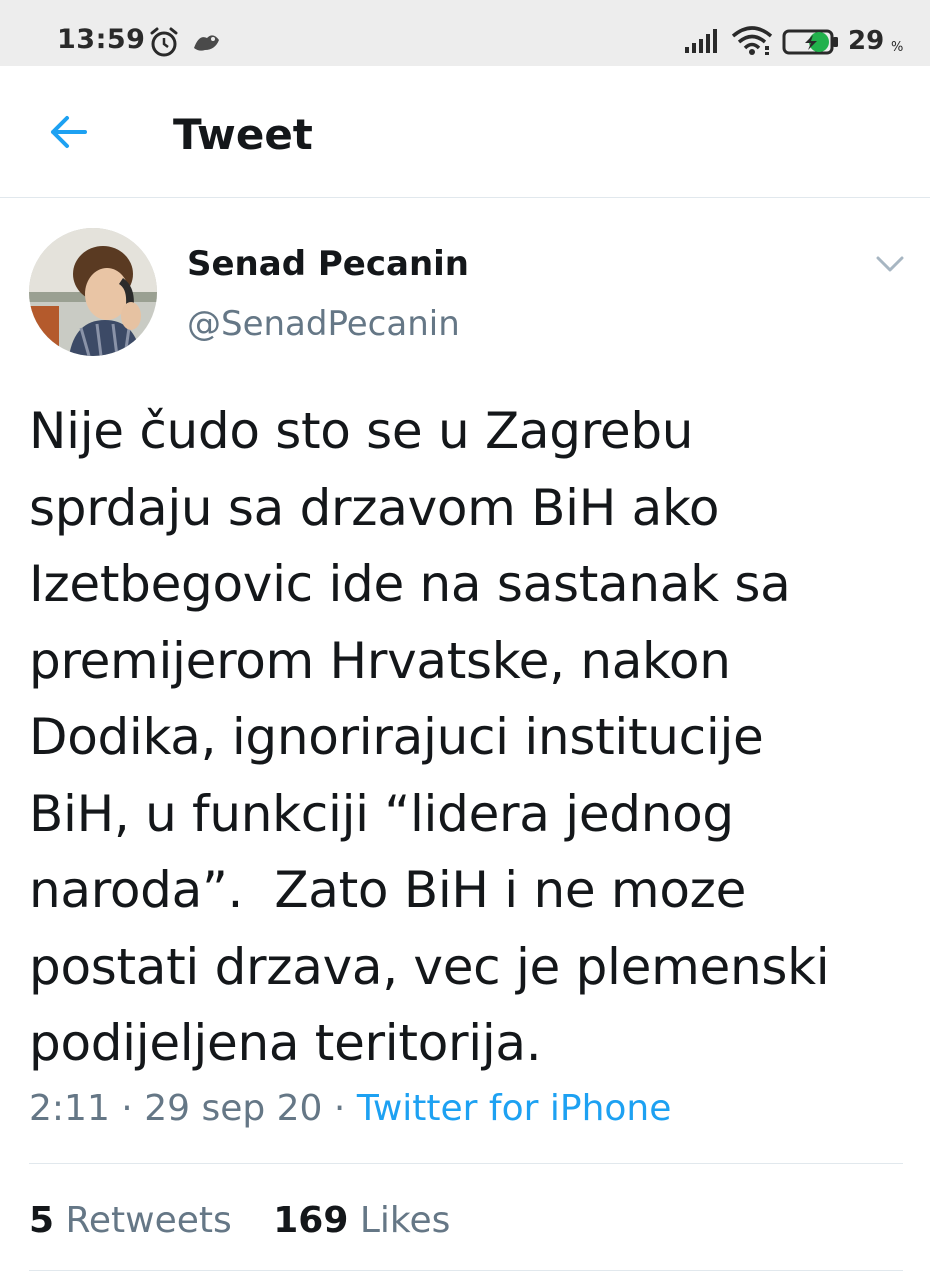  Describe the element at coordinates (405, 1220) in the screenshot. I see `like-label: Likes` at that location.